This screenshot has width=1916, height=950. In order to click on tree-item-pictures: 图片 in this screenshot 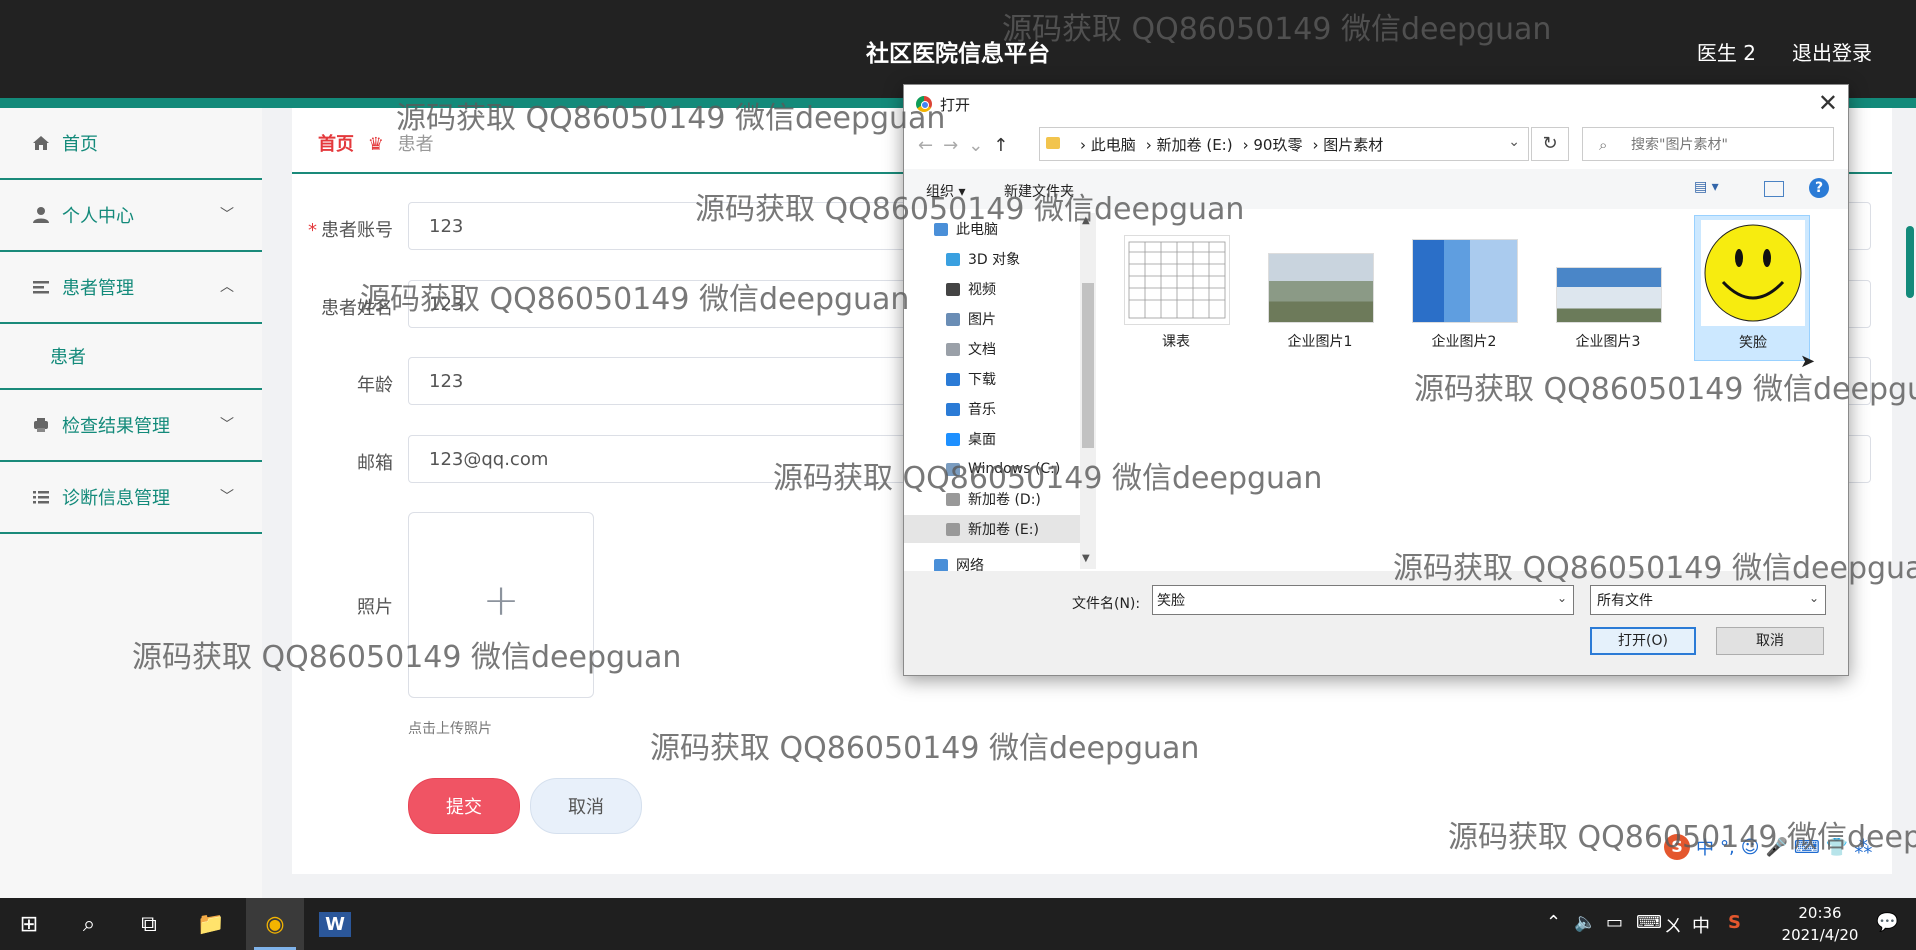, I will do `click(999, 319)`.